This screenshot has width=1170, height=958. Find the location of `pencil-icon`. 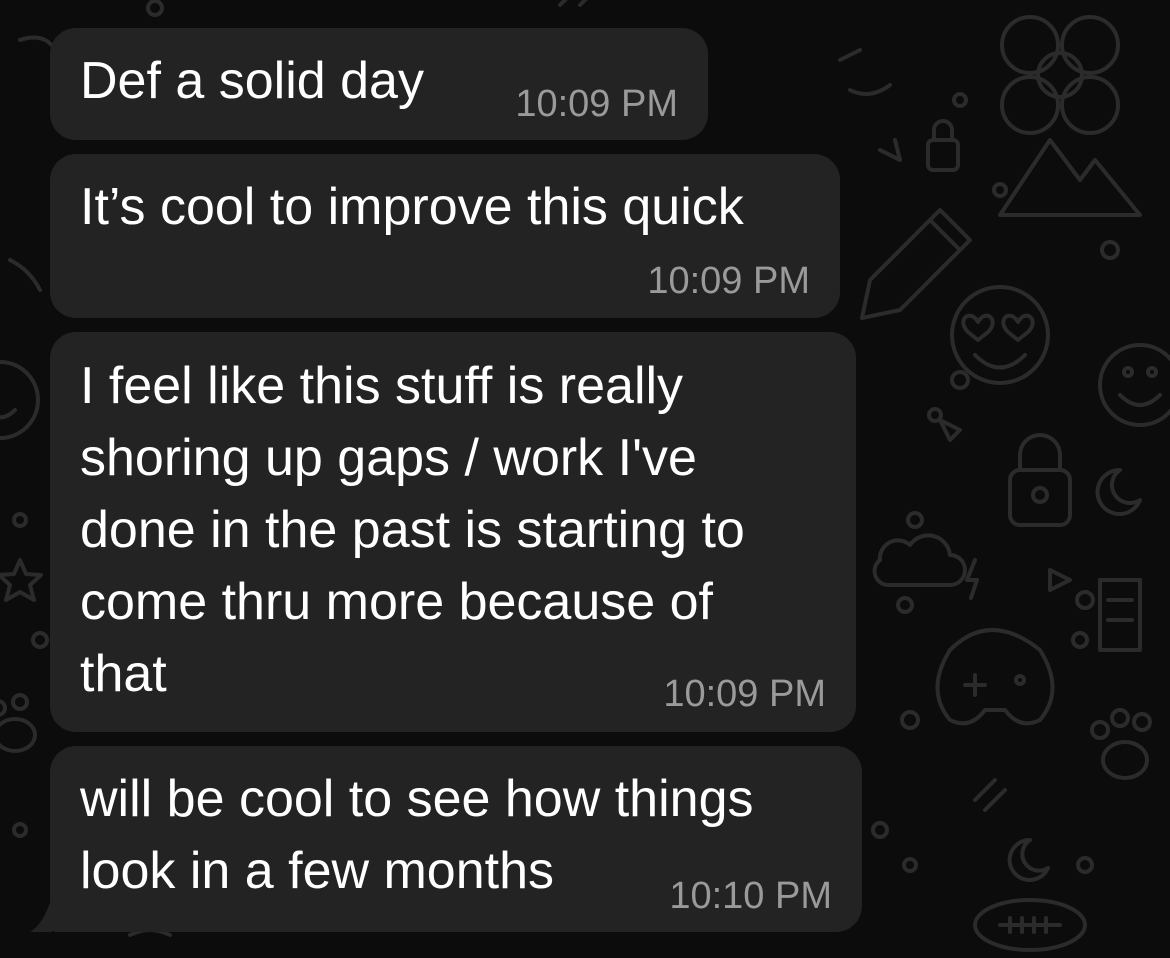

pencil-icon is located at coordinates (916, 264).